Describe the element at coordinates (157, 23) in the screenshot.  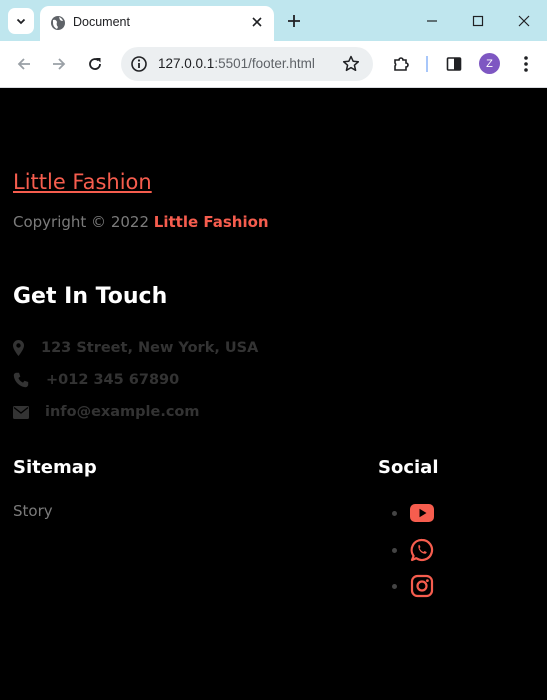
I see `tab-document: Document` at that location.